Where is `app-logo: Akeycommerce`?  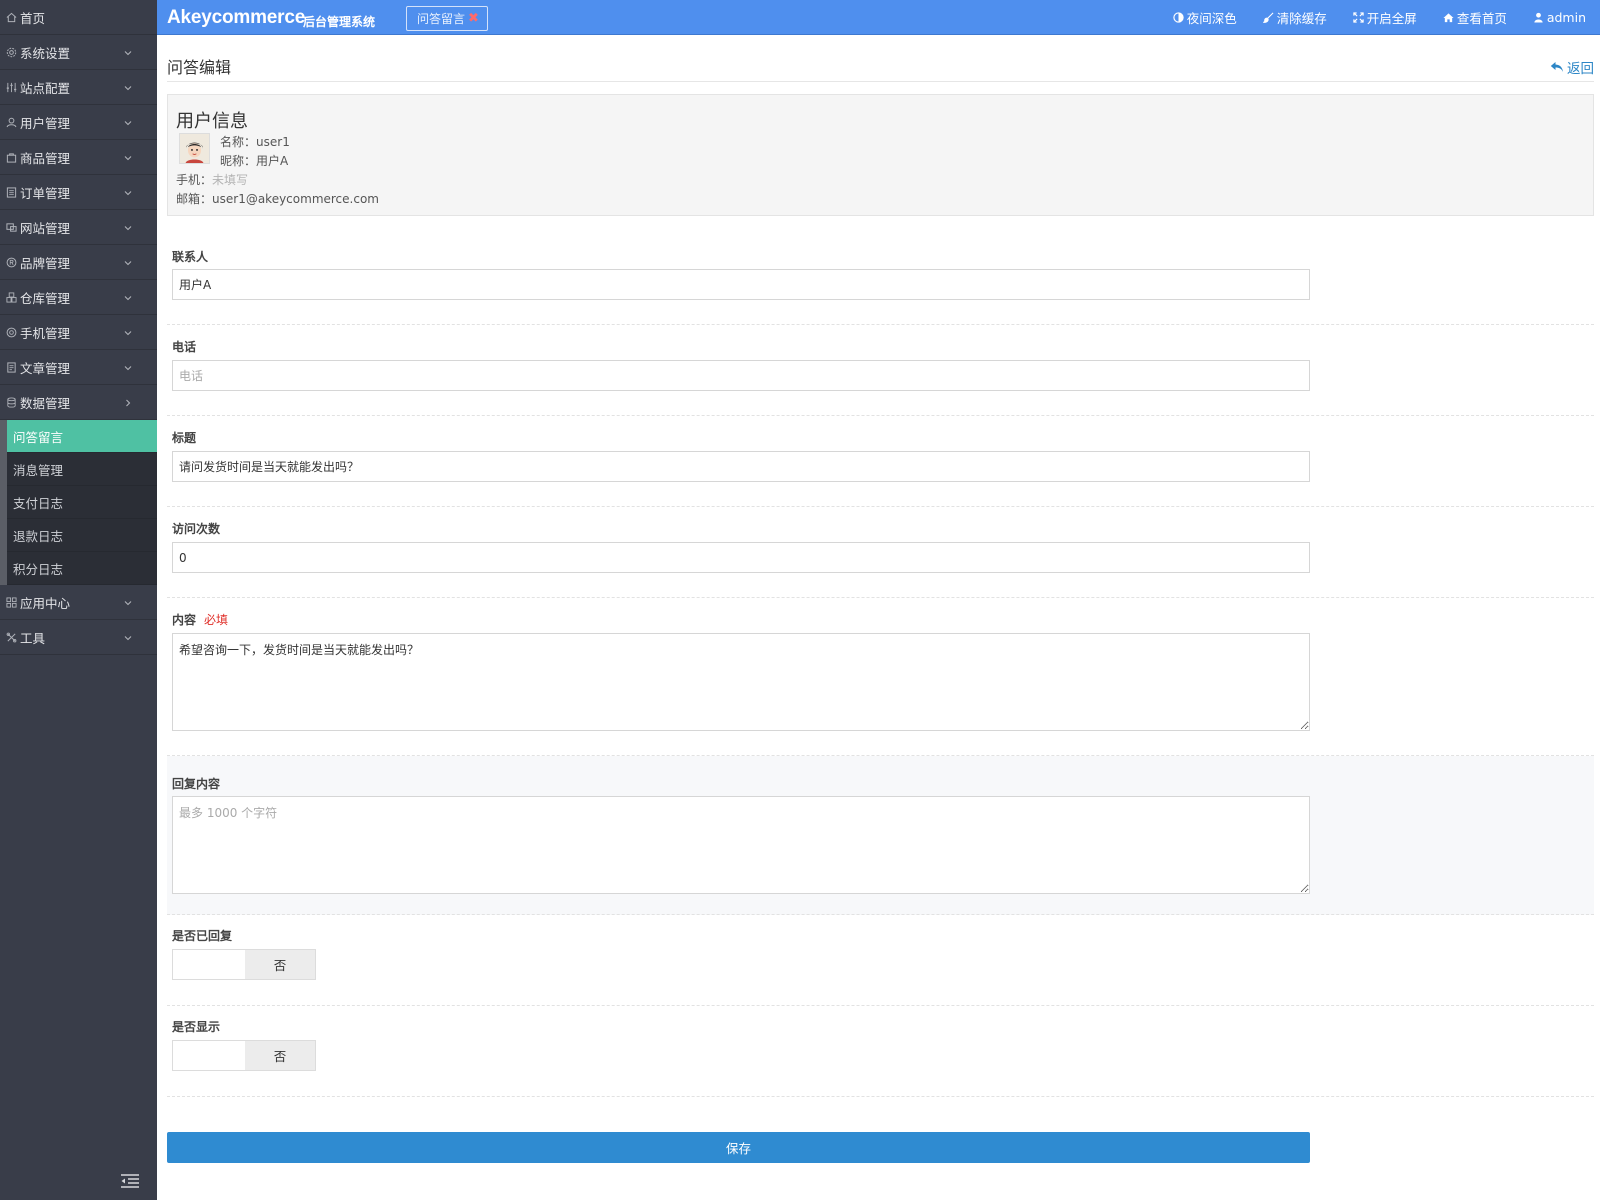
app-logo: Akeycommerce is located at coordinates (236, 17).